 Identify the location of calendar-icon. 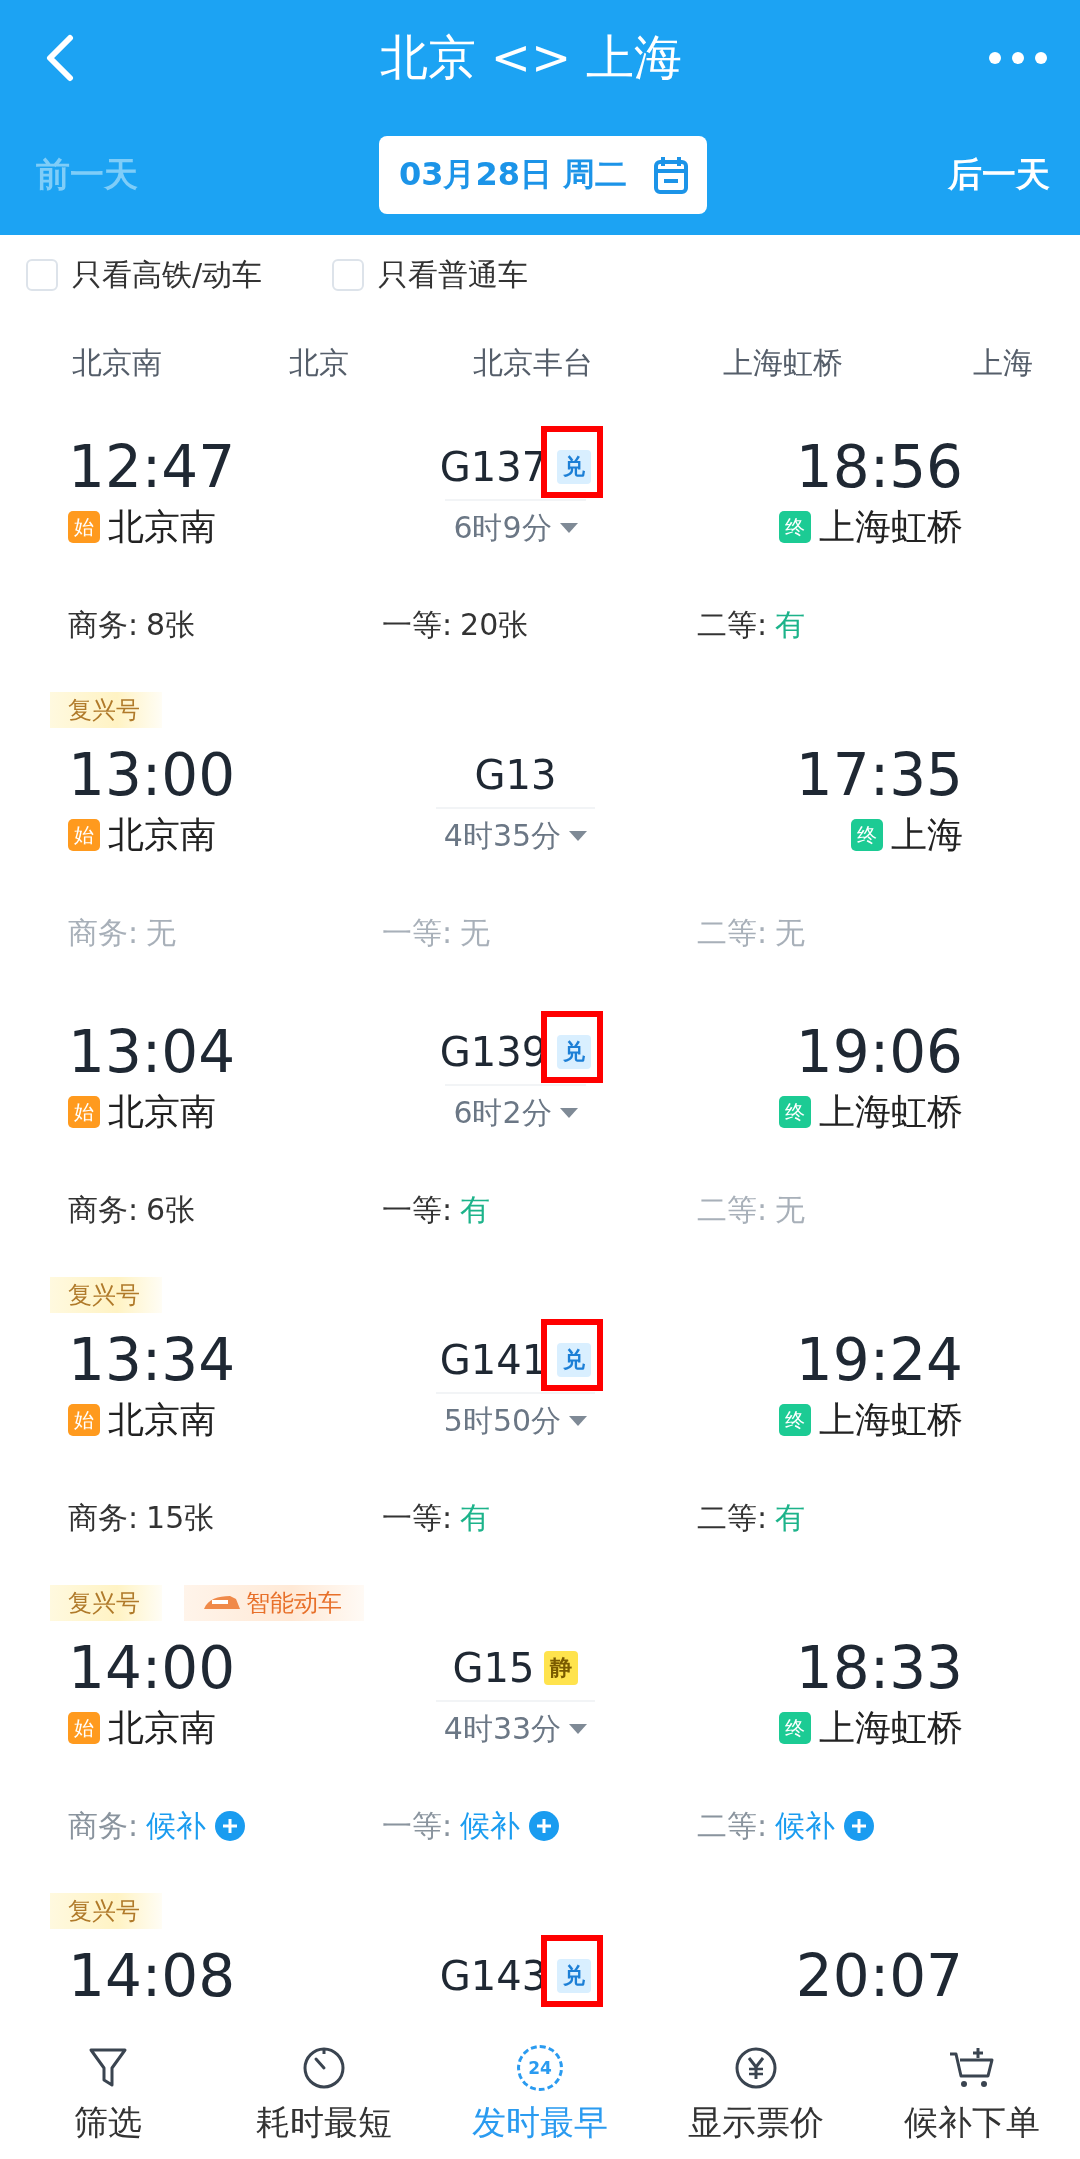
(671, 175).